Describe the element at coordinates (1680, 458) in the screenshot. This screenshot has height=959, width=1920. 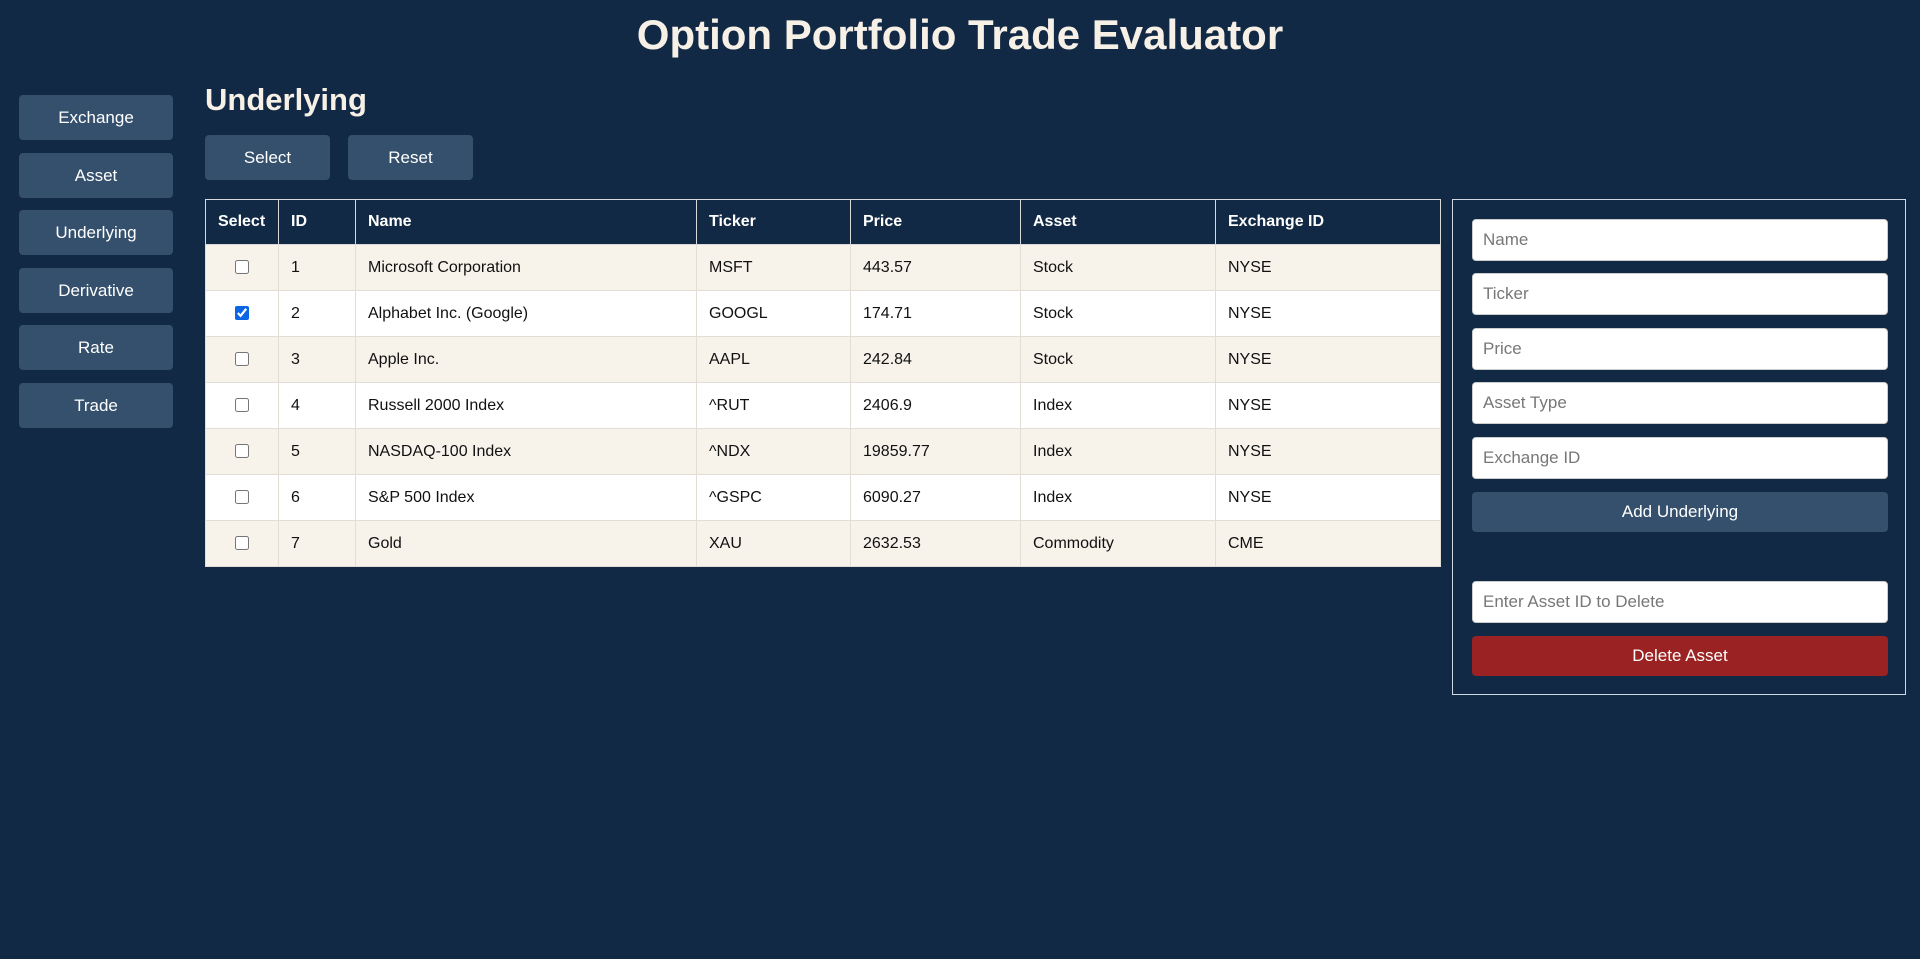
I see `exchange-id-input` at that location.